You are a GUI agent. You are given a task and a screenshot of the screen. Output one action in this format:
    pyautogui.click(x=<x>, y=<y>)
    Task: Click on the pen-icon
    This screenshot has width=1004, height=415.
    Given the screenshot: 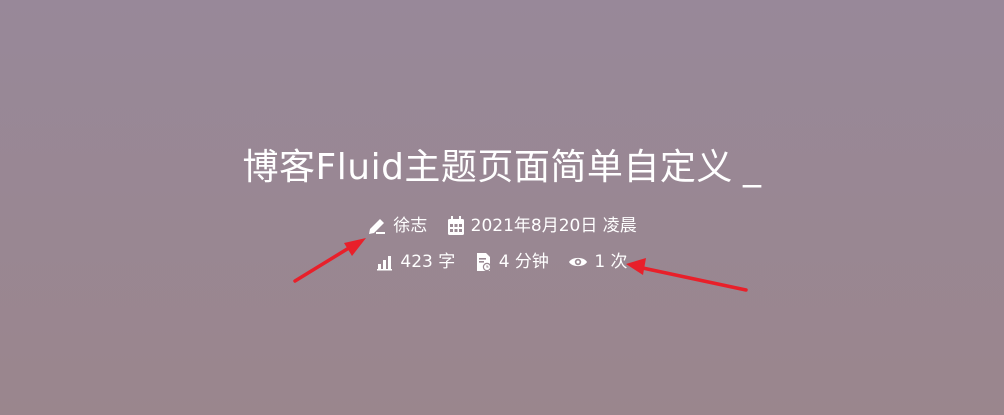 What is the action you would take?
    pyautogui.click(x=377, y=226)
    